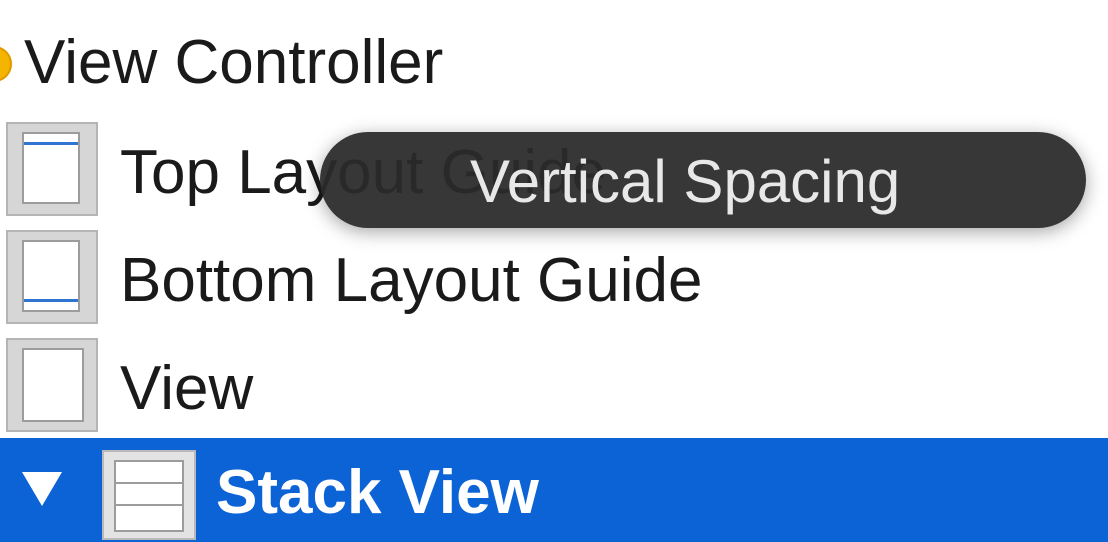  Describe the element at coordinates (6, 64) in the screenshot. I see `view-controller-icon` at that location.